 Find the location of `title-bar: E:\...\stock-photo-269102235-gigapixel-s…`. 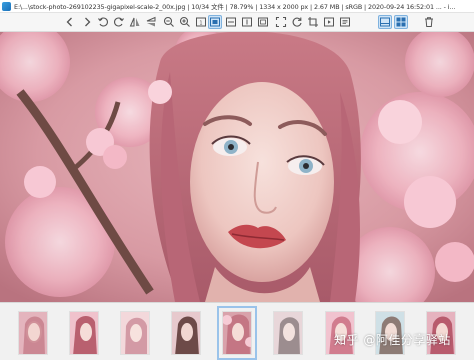

title-bar: E:\...\stock-photo-269102235-gigapixel-s… is located at coordinates (237, 6).